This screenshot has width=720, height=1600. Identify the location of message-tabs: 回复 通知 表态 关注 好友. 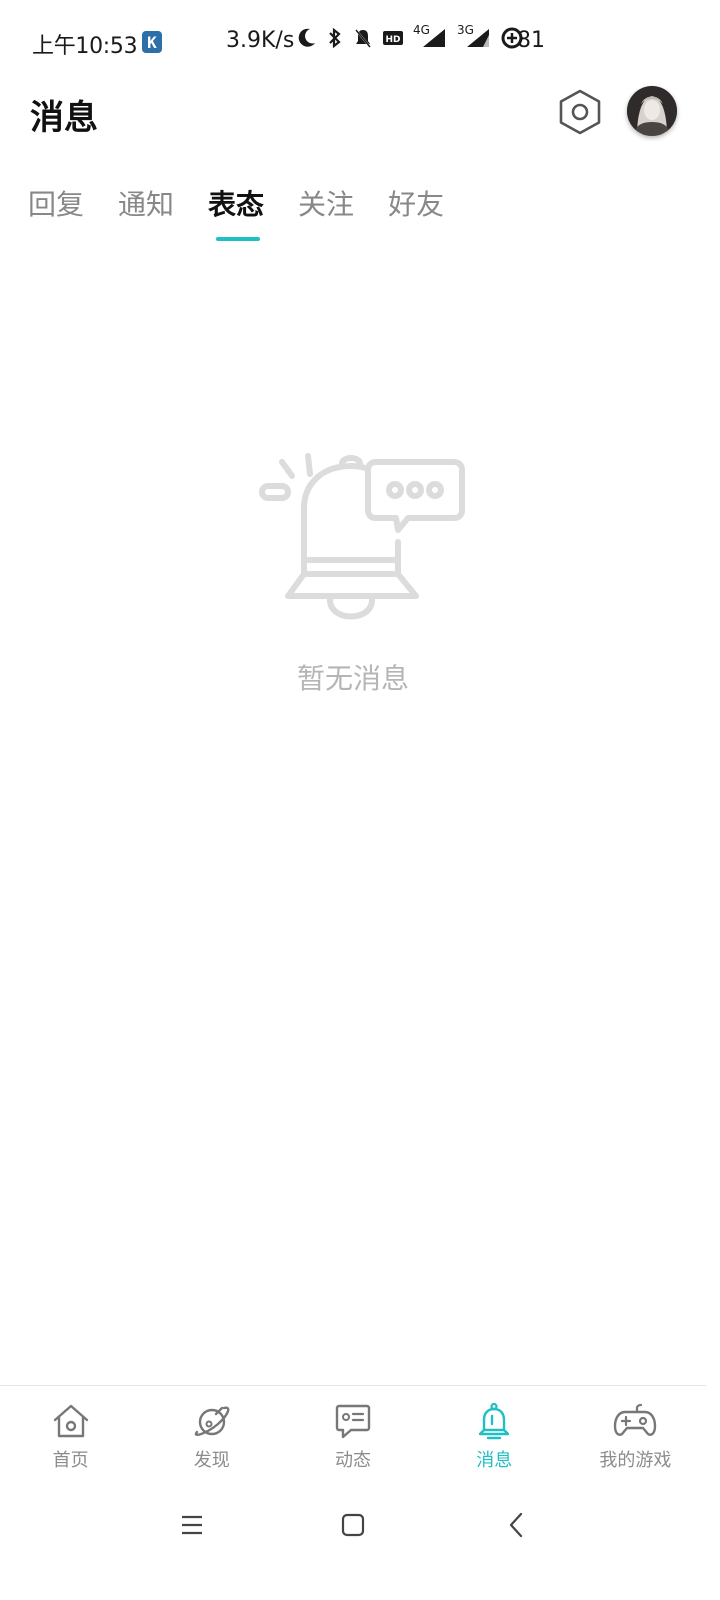
(236, 203).